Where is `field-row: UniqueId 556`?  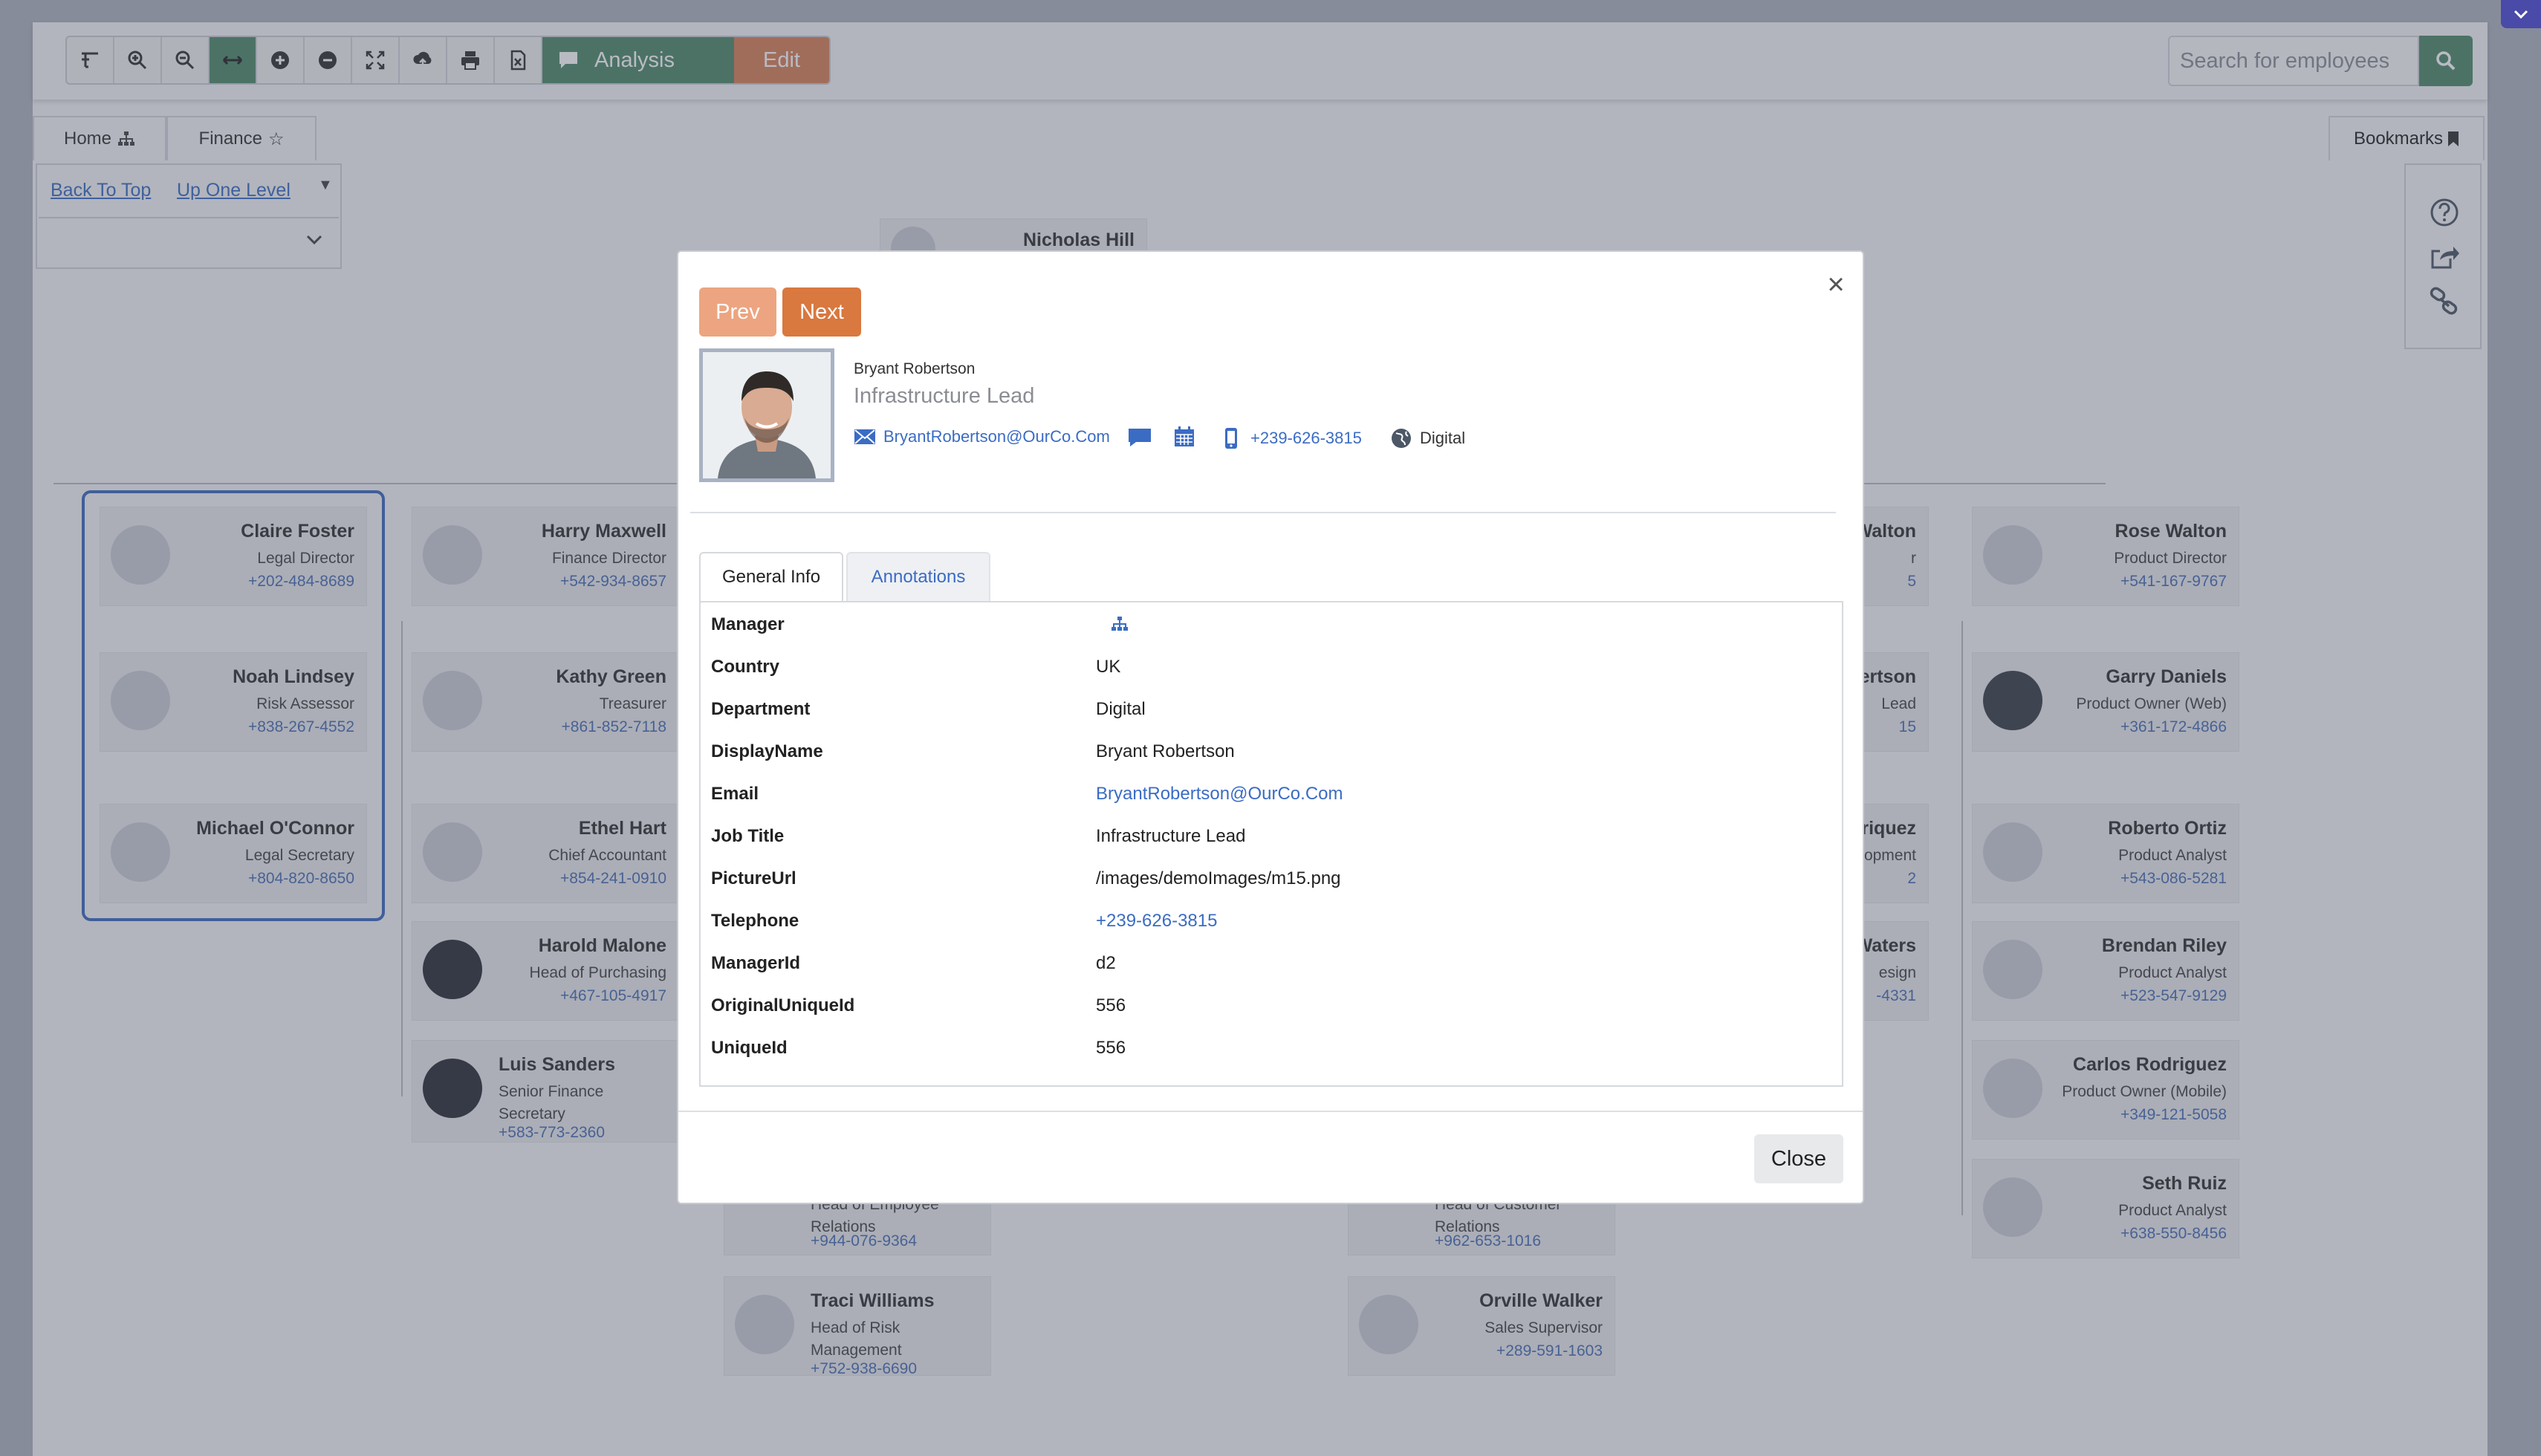 field-row: UniqueId 556 is located at coordinates (1268, 1052).